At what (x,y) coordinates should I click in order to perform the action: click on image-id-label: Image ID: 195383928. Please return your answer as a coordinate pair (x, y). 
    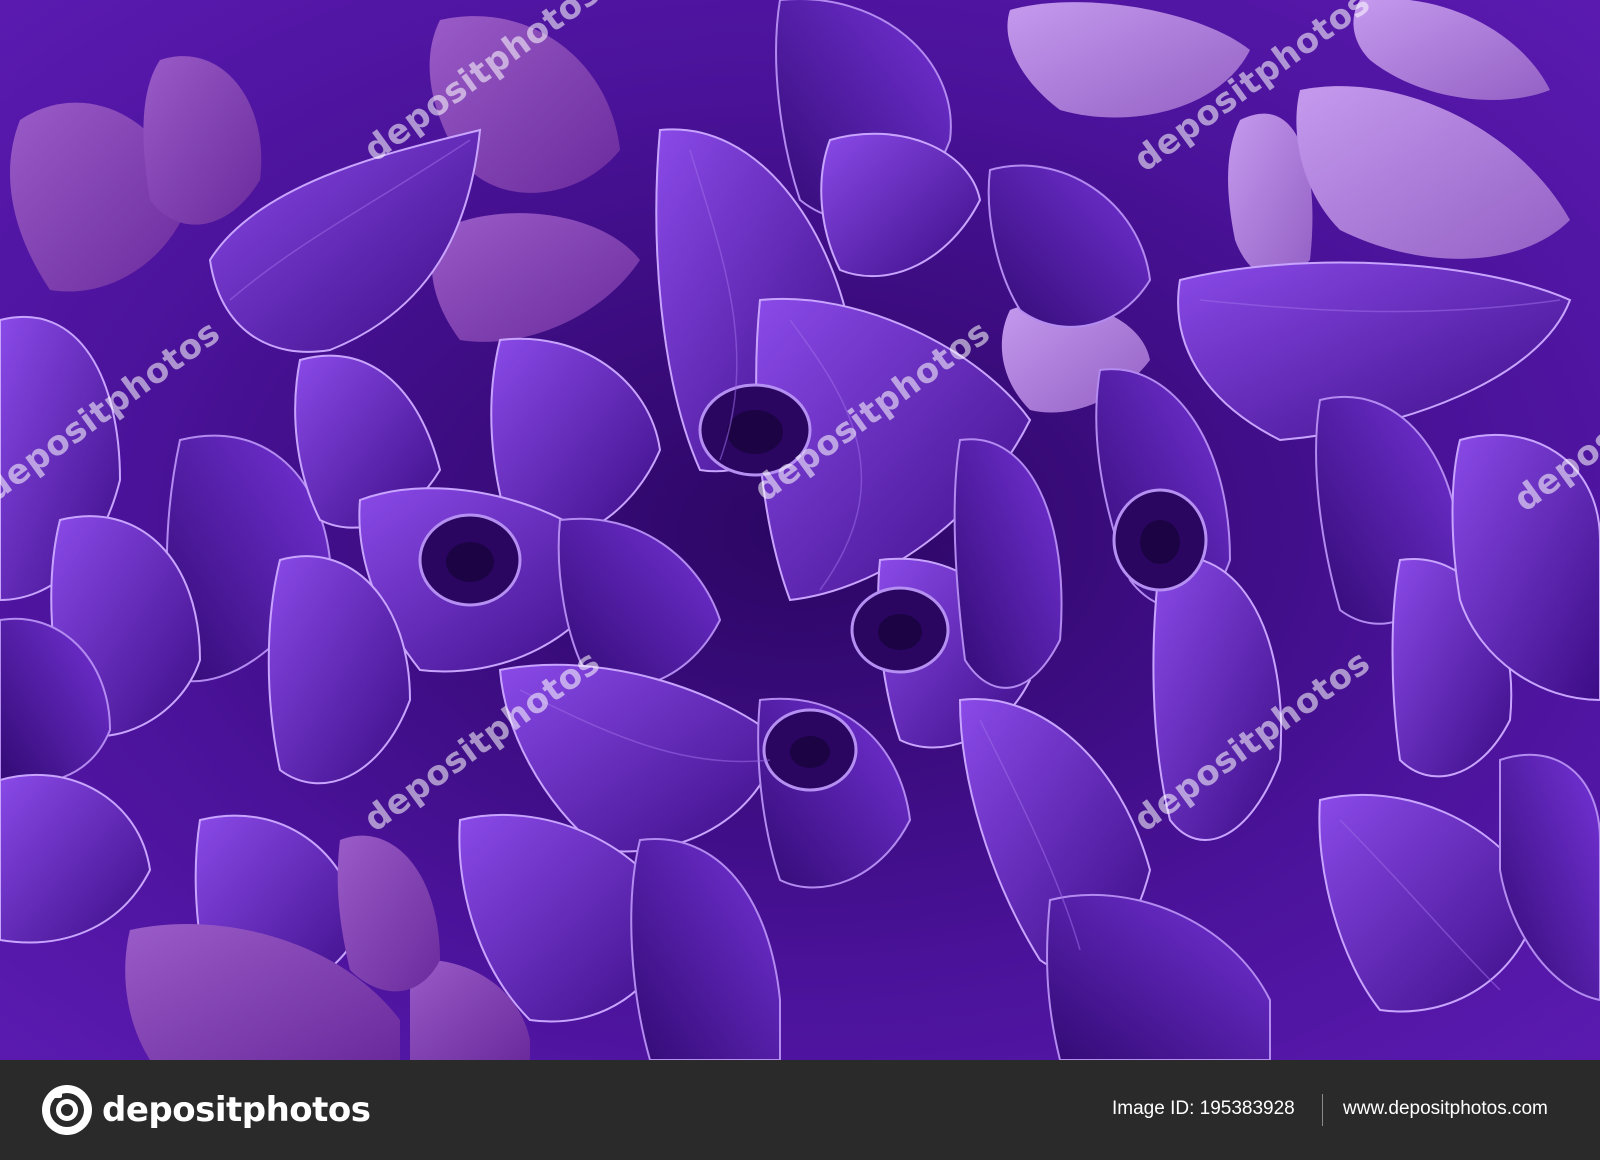
    Looking at the image, I should click on (1203, 1108).